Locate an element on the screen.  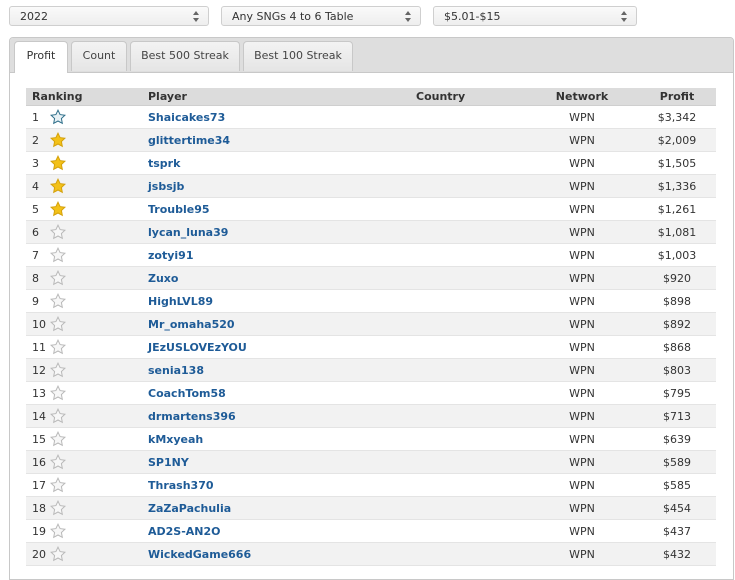
stakes-select: $5.01-$15 is located at coordinates (535, 16).